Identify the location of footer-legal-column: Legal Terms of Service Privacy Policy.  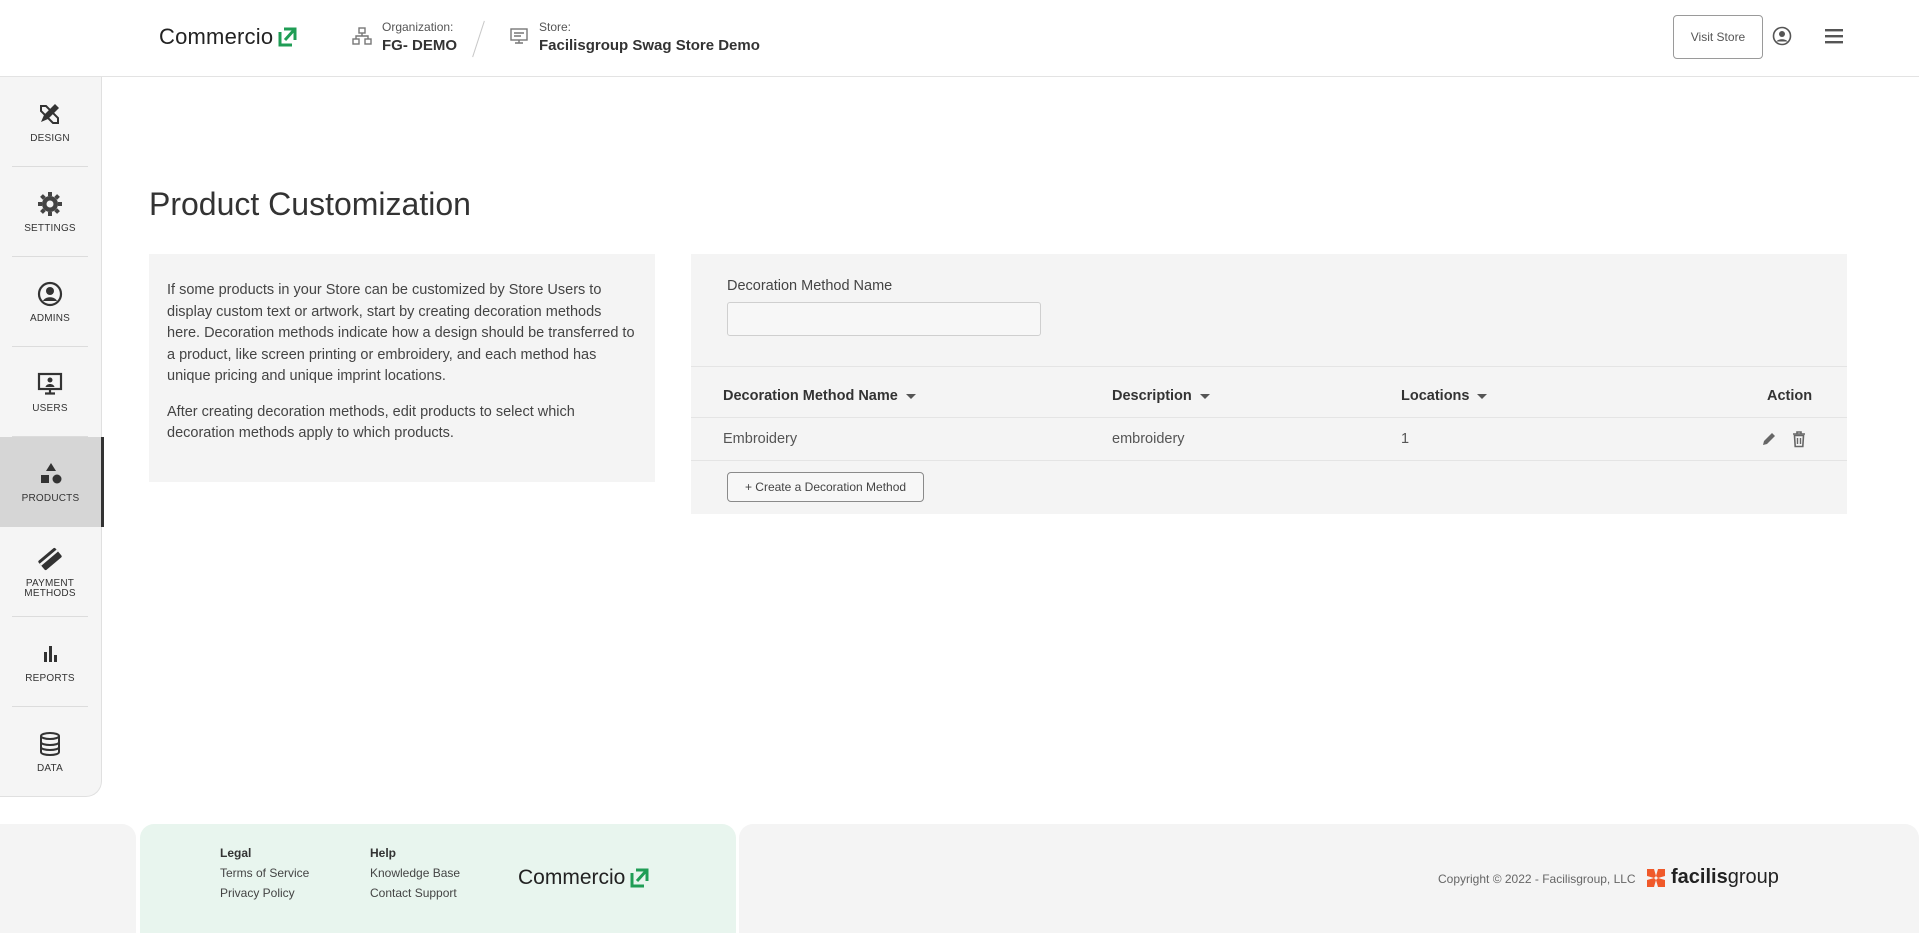
(264, 873).